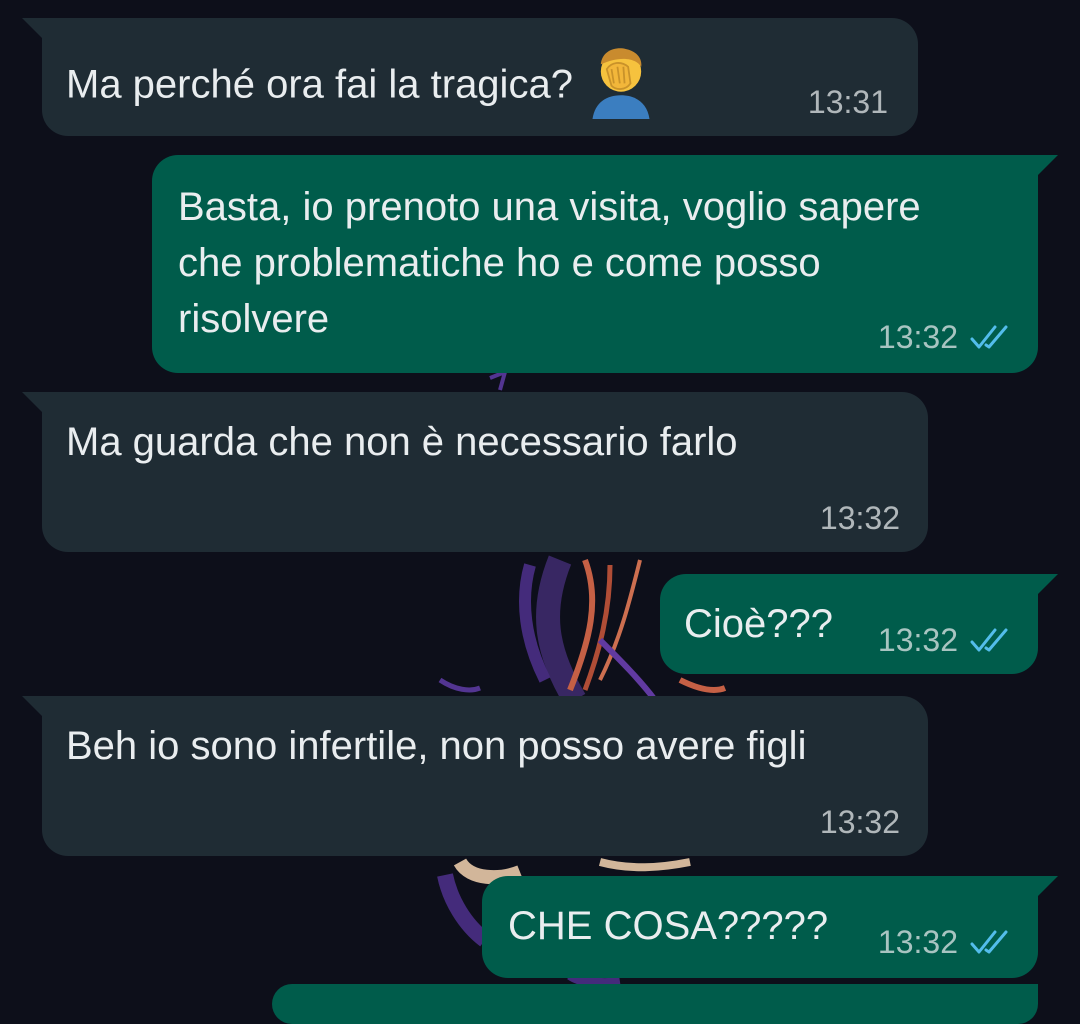 This screenshot has width=1080, height=1024. I want to click on message-text: Ma guarda che non è necessario farlo, so click(402, 442).